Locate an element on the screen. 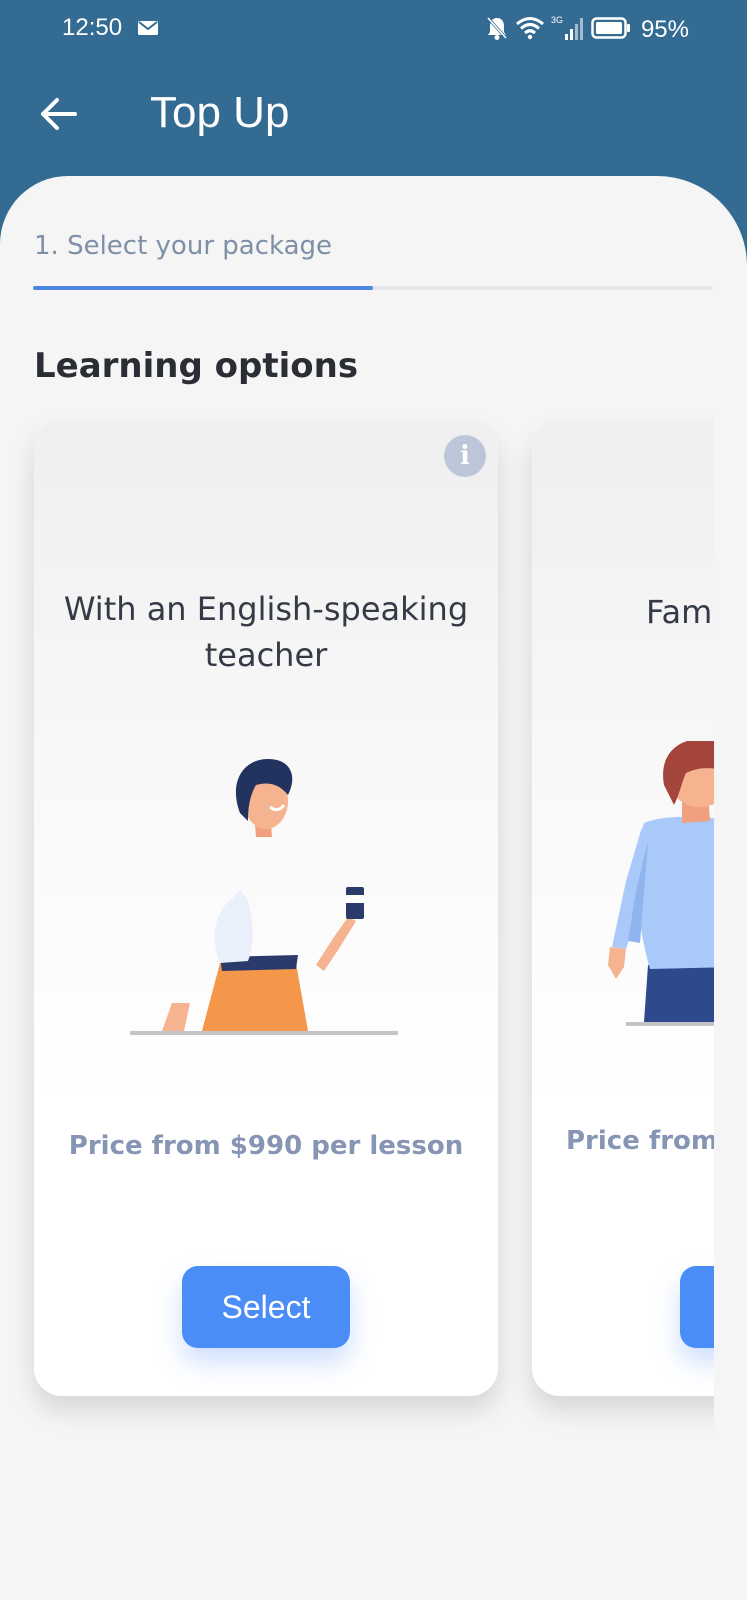 The width and height of the screenshot is (747, 1600). section-title: Learning options is located at coordinates (196, 366).